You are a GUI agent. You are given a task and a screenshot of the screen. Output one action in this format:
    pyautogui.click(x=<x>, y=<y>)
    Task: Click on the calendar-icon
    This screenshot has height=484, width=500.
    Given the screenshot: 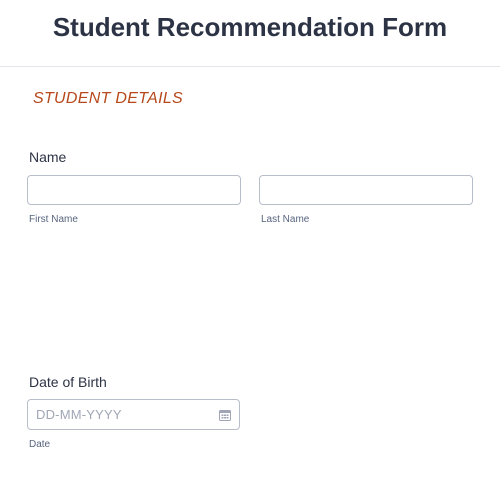 What is the action you would take?
    pyautogui.click(x=225, y=414)
    